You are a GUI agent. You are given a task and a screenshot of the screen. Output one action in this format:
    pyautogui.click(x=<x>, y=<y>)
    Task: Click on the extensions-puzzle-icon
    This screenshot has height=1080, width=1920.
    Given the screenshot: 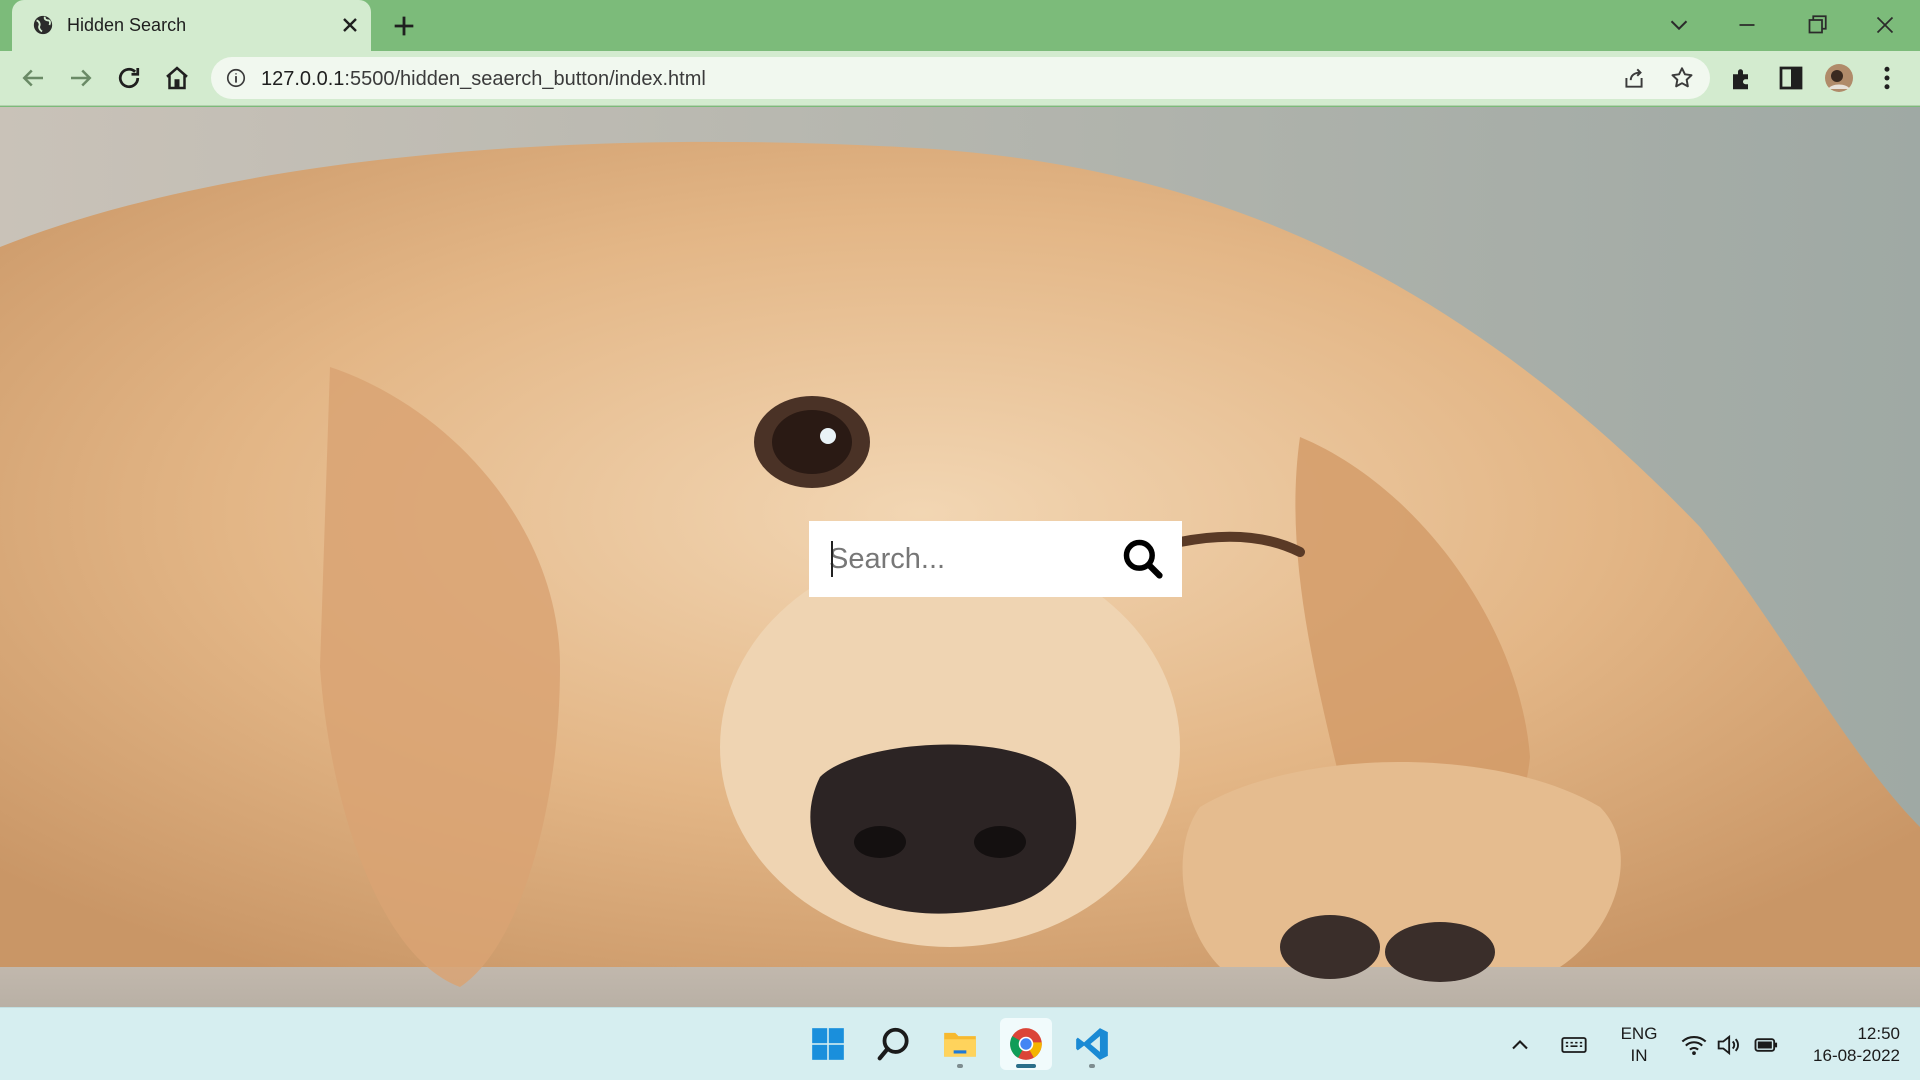 What is the action you would take?
    pyautogui.click(x=1743, y=78)
    